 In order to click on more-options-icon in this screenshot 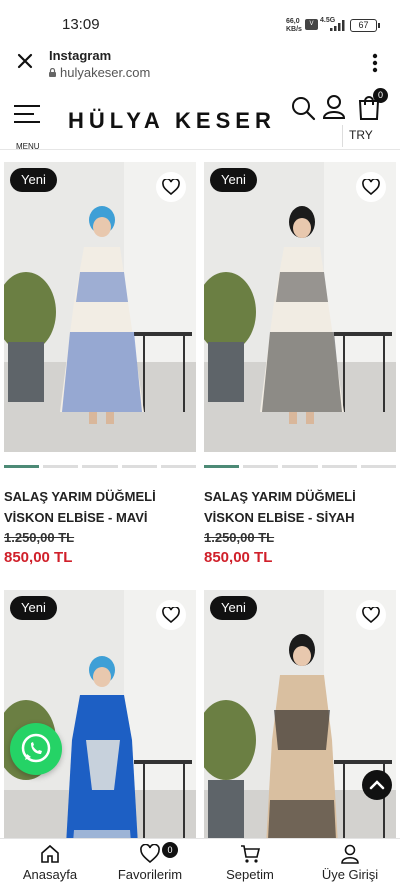, I will do `click(375, 63)`.